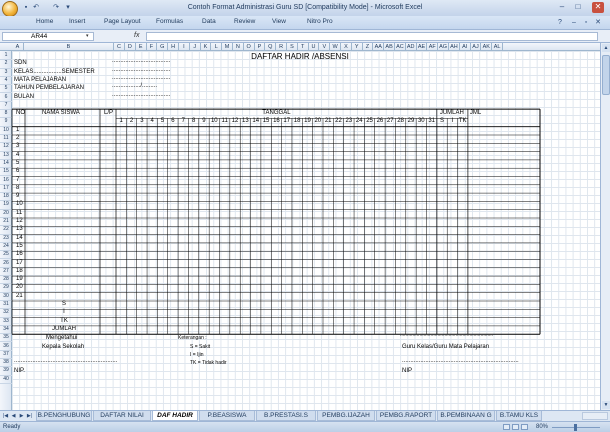  Describe the element at coordinates (451, 113) in the screenshot. I see `header-jumlah: JUMLAH` at that location.